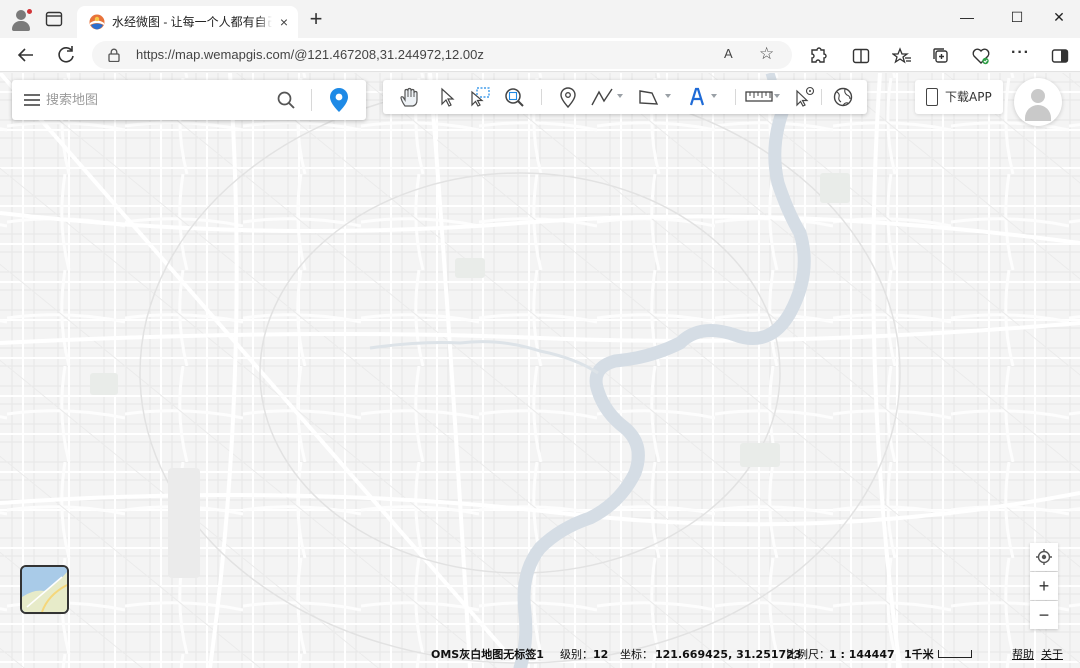 This screenshot has width=1080, height=668. I want to click on basemap-switcher-thumbnail, so click(44, 589).